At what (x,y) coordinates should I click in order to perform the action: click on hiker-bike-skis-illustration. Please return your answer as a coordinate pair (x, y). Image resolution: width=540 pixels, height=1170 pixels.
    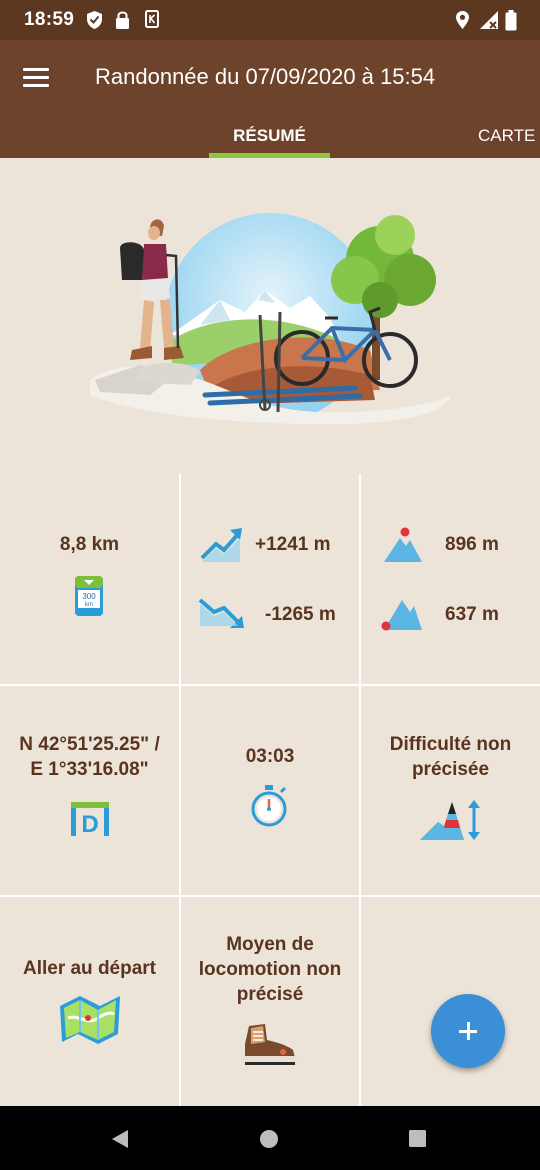
    Looking at the image, I should click on (271, 319).